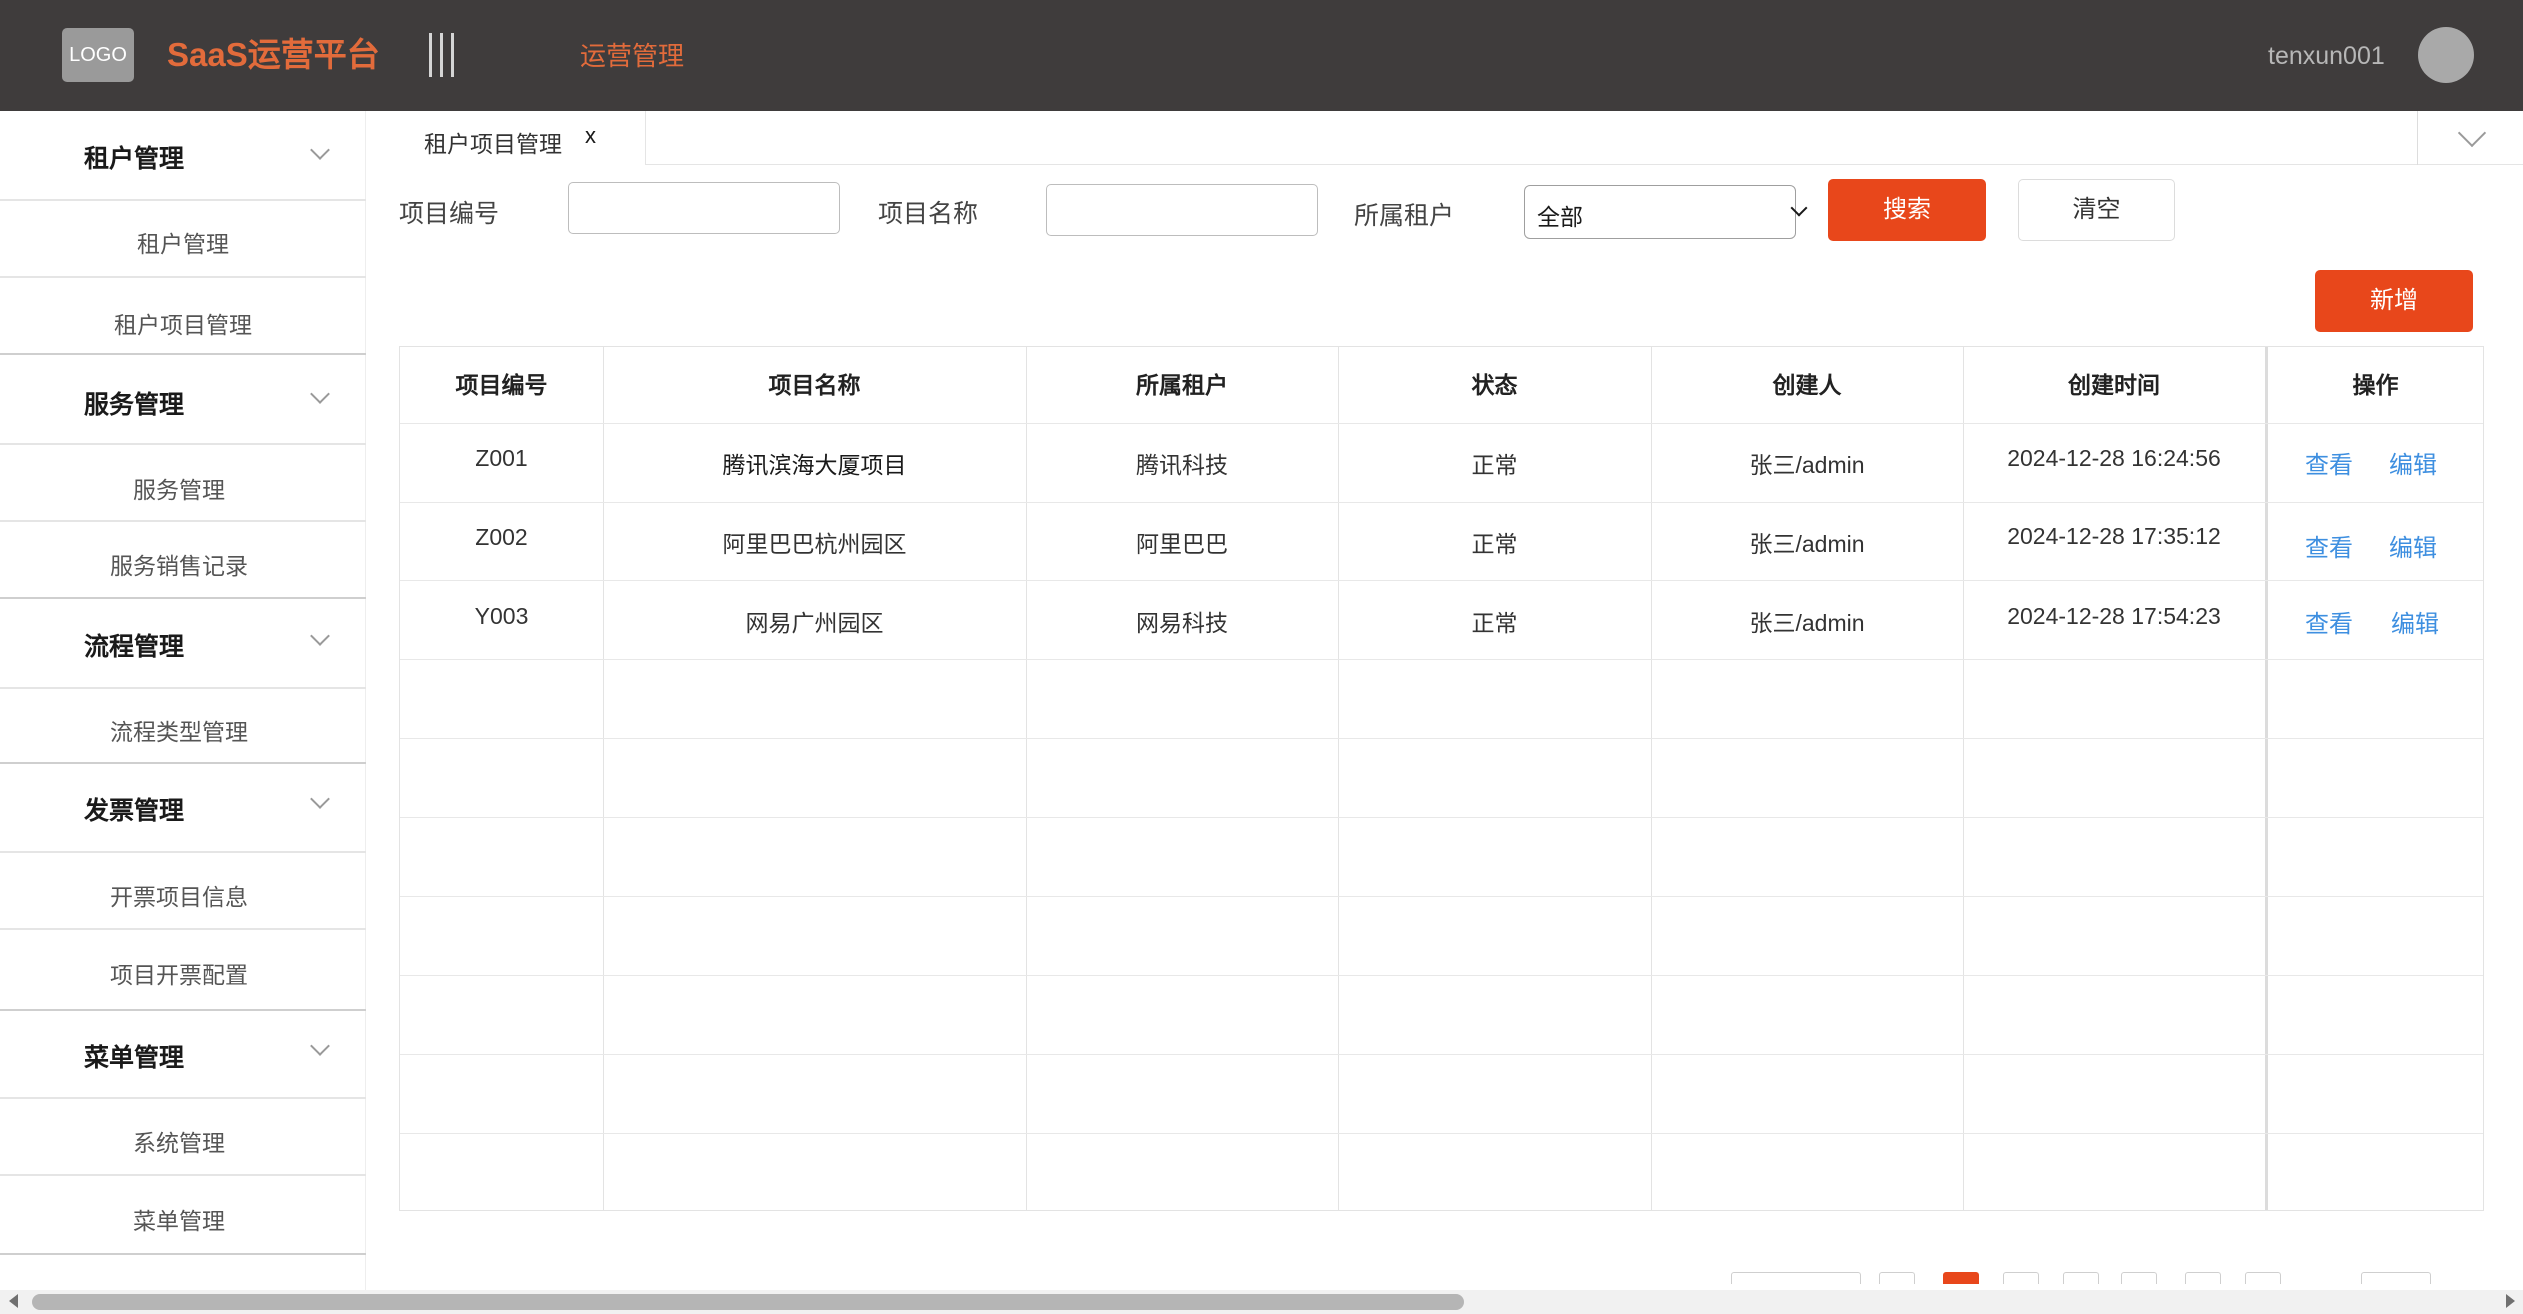 The width and height of the screenshot is (2523, 1314). What do you see at coordinates (2446, 55) in the screenshot?
I see `avatar` at bounding box center [2446, 55].